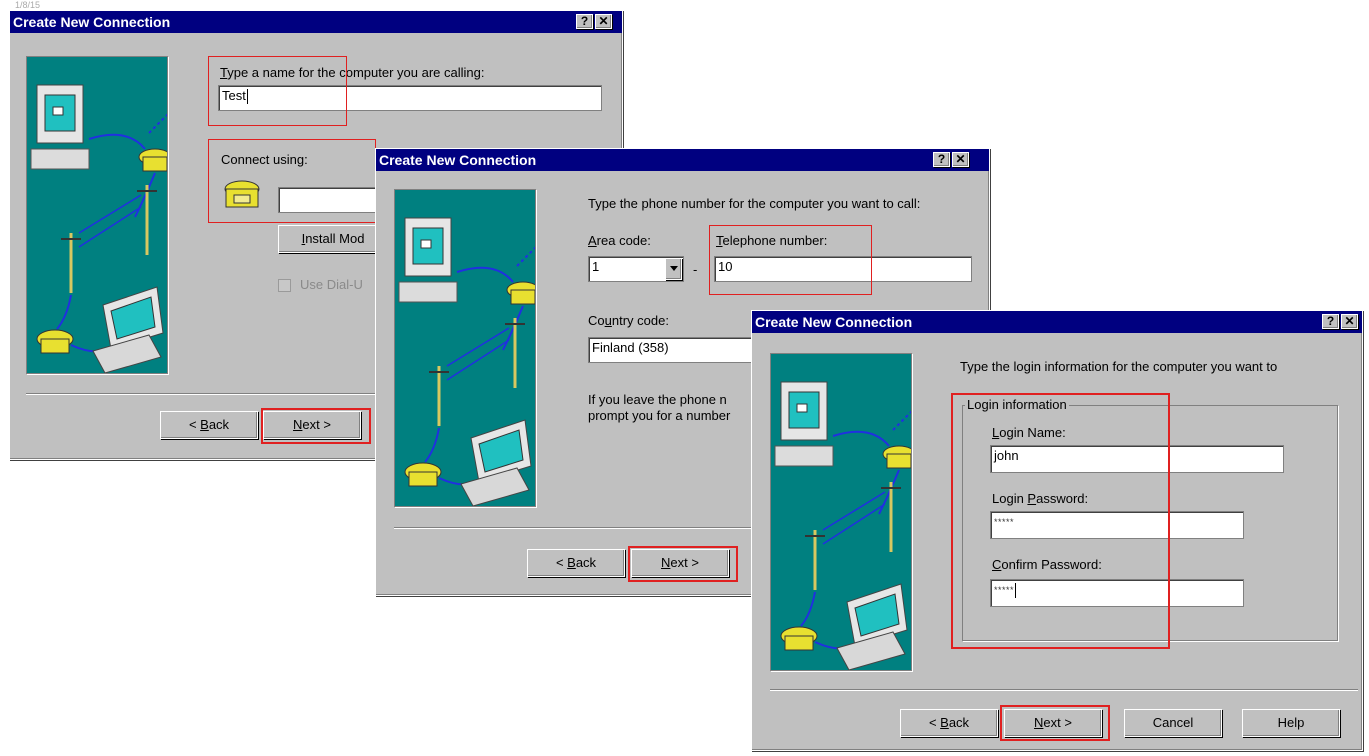 This screenshot has height=756, width=1369. What do you see at coordinates (1291, 723) in the screenshot?
I see `help-button: Help` at bounding box center [1291, 723].